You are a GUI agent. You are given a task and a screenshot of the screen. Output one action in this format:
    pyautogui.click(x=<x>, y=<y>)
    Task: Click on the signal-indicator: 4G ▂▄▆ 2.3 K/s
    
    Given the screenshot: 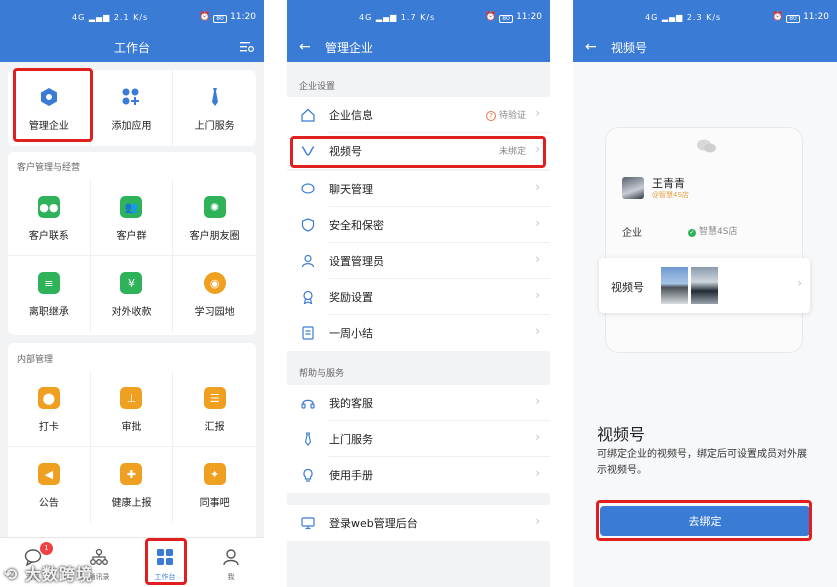 What is the action you would take?
    pyautogui.click(x=683, y=17)
    